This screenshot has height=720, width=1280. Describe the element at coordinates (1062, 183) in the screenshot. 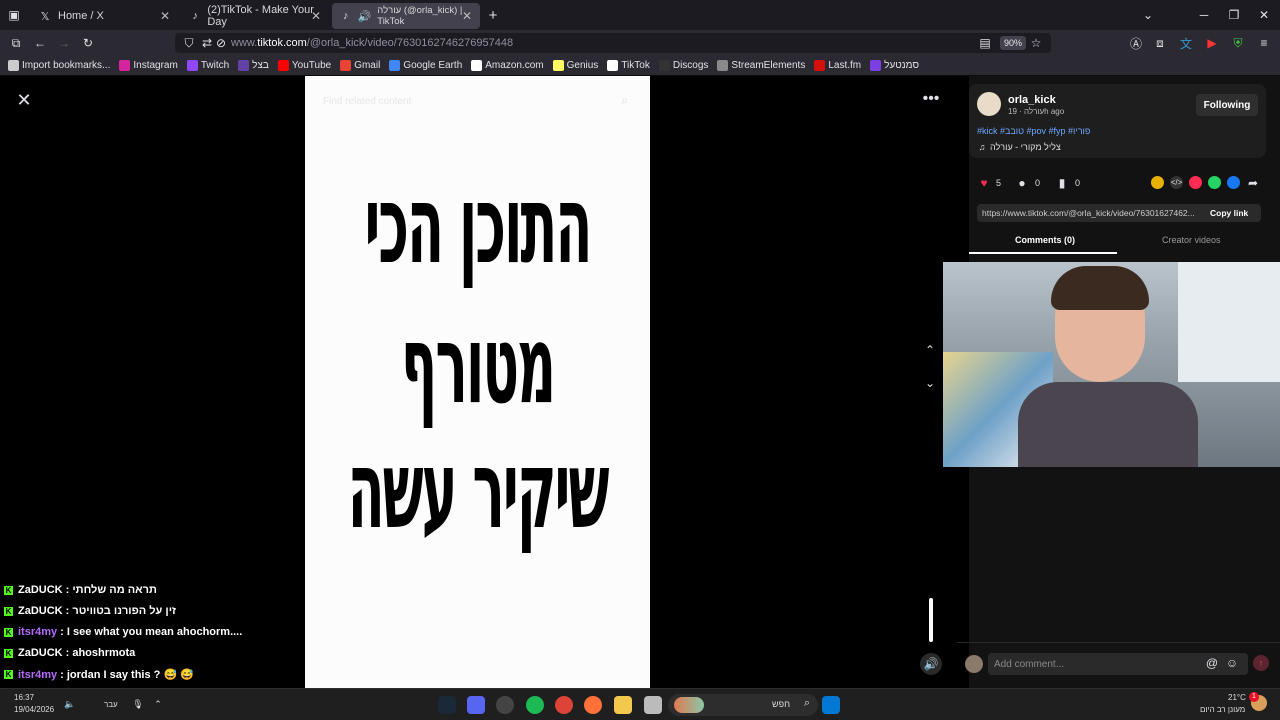

I see `bookmark-icon: ▮` at that location.